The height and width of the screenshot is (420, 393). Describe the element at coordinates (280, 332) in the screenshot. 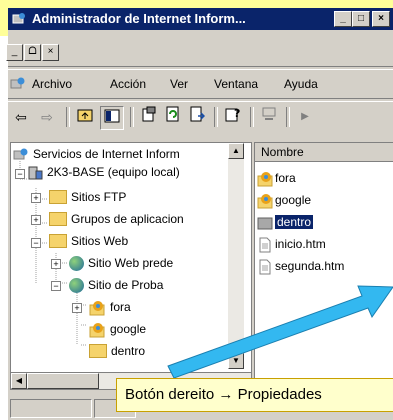

I see `annotation-arrow` at that location.